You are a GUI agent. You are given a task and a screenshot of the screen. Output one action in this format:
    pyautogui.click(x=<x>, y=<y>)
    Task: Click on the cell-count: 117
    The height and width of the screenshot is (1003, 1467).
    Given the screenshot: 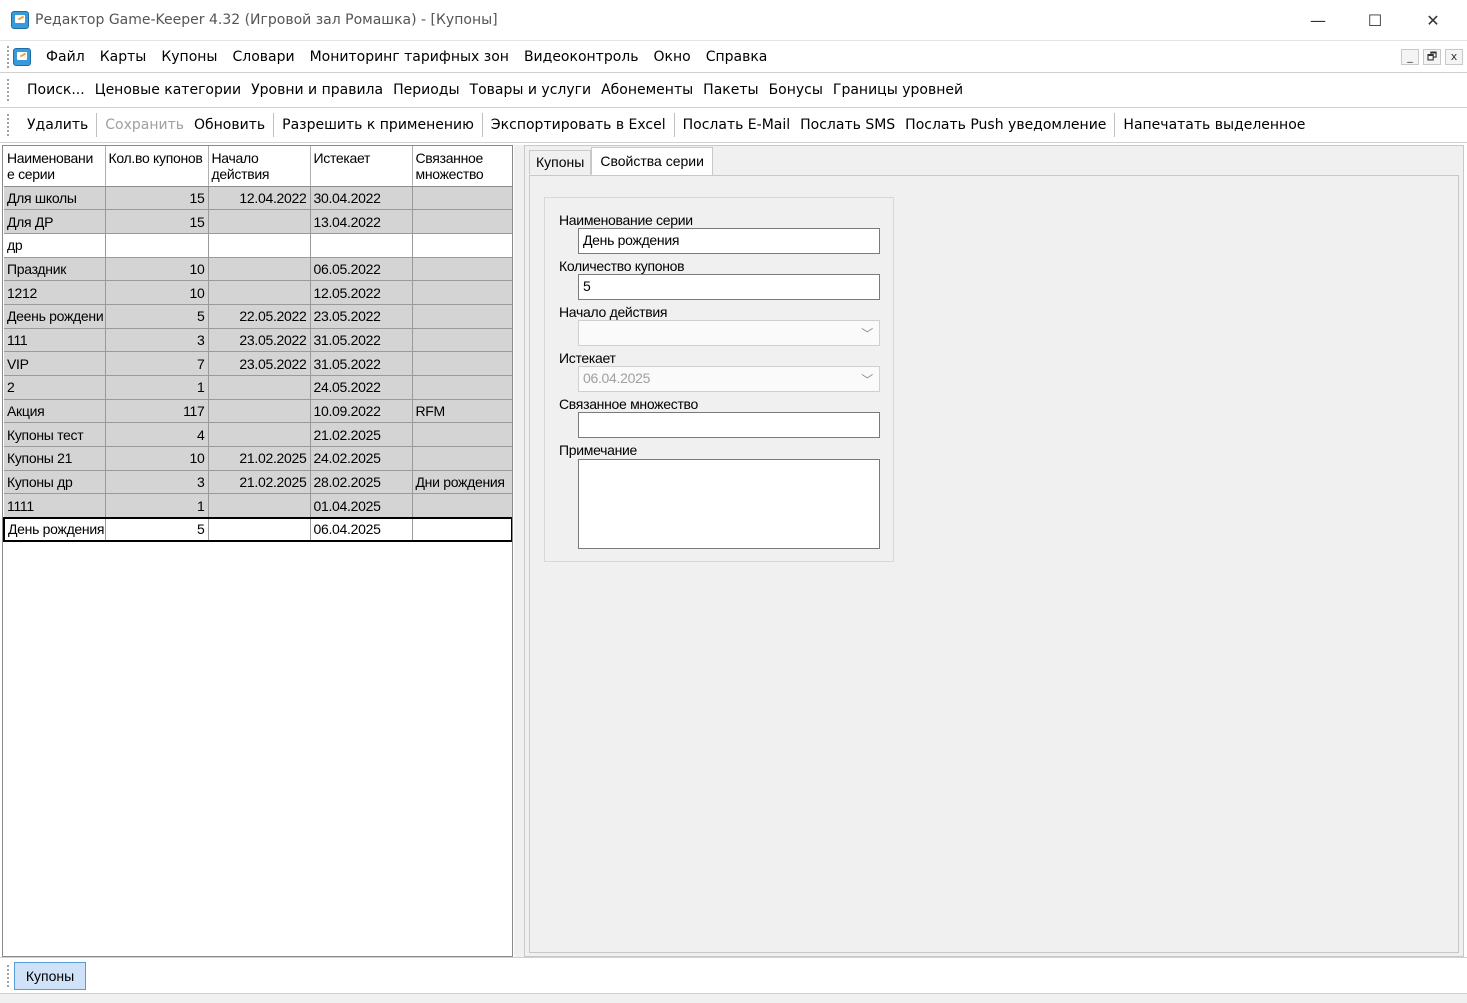 What is the action you would take?
    pyautogui.click(x=157, y=411)
    